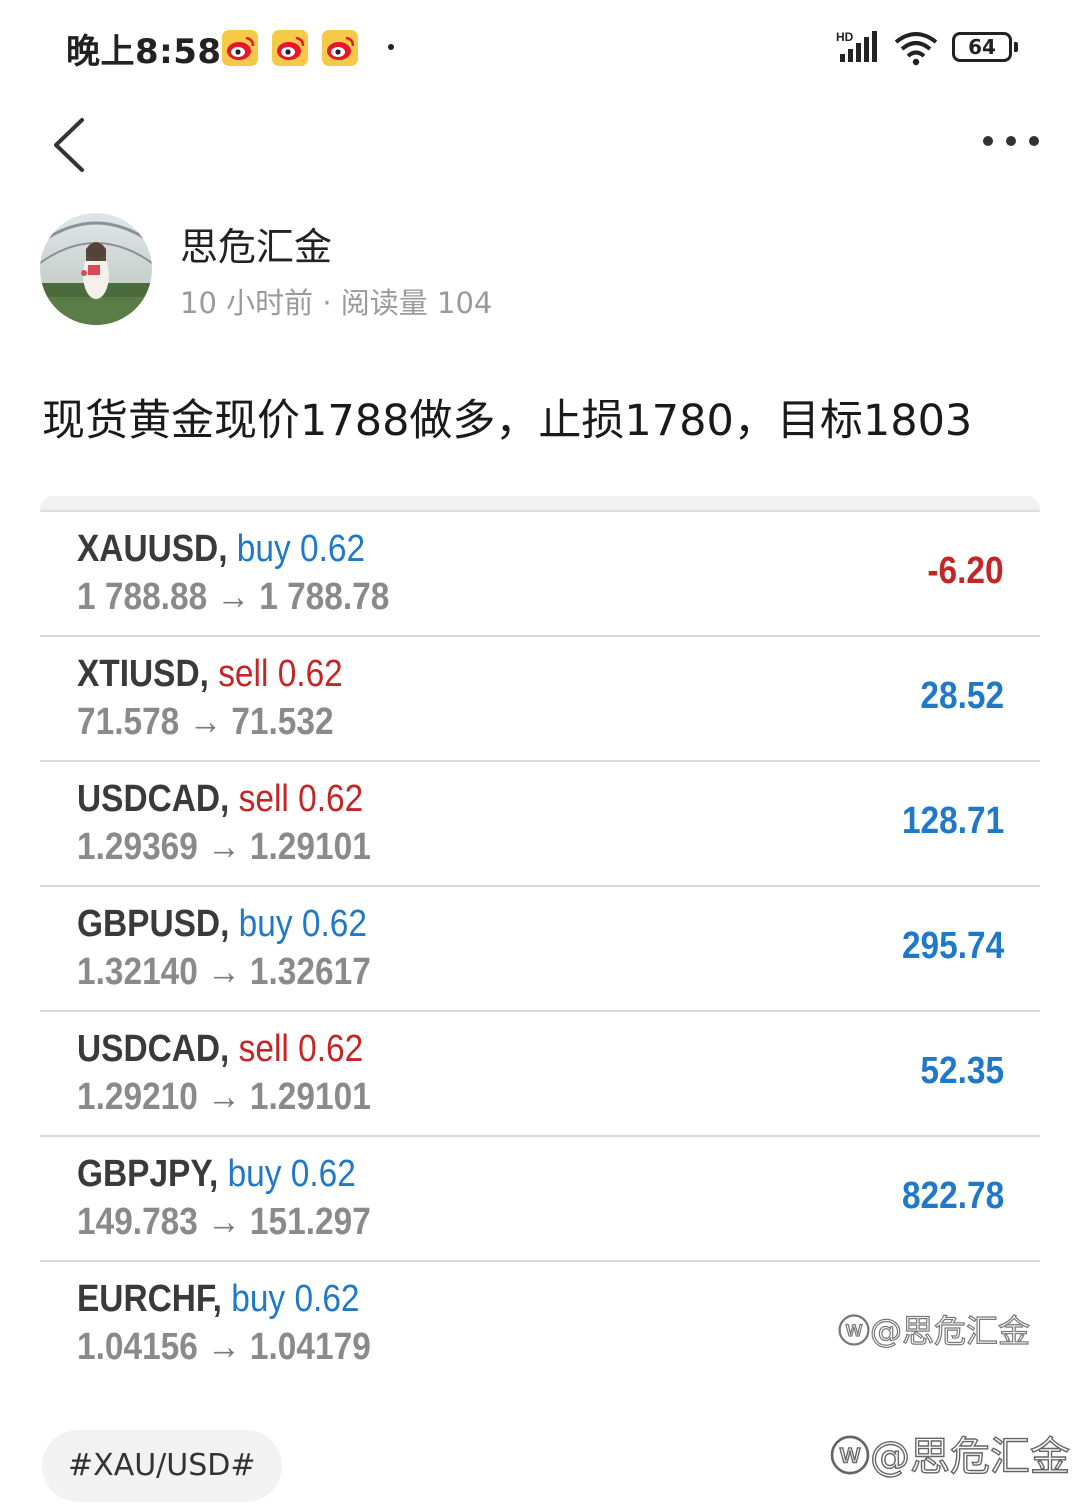  What do you see at coordinates (310, 1222) in the screenshot?
I see `close-price: 151.297` at bounding box center [310, 1222].